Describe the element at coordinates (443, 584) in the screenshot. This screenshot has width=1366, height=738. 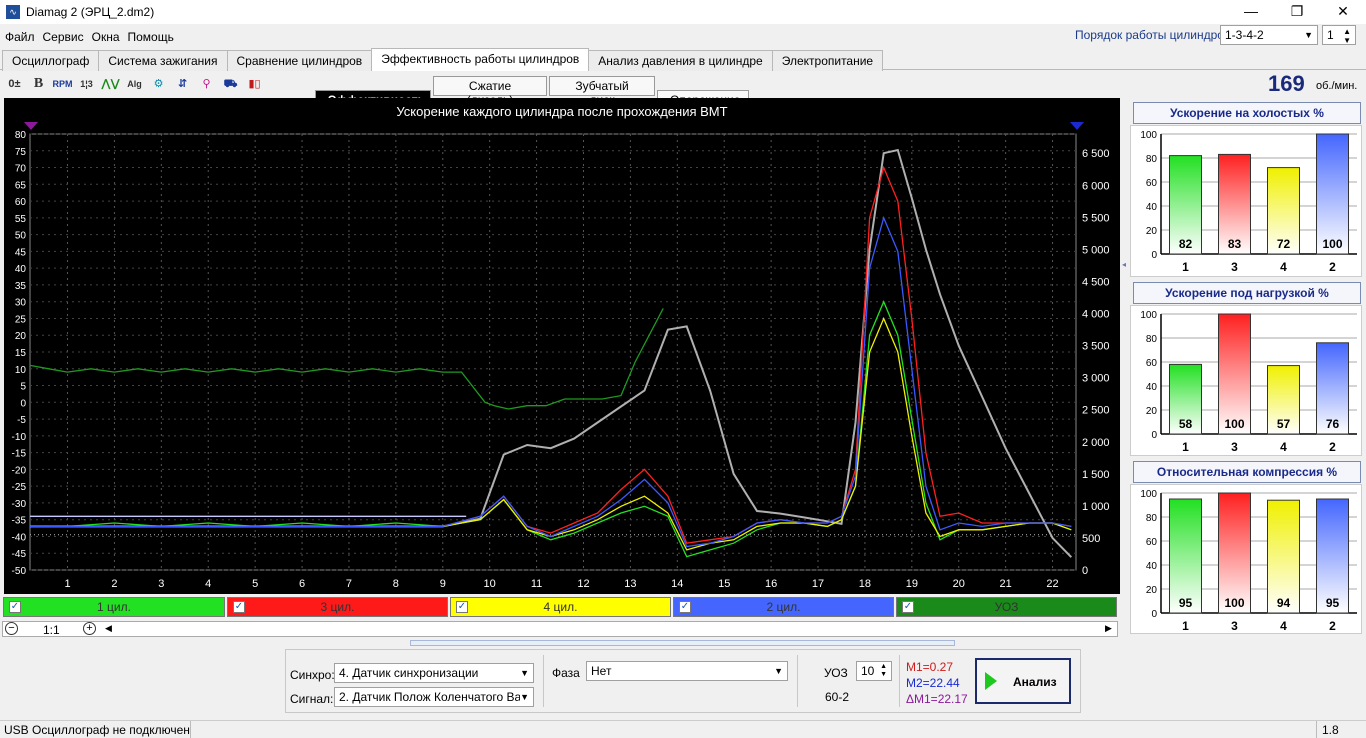
I see `x-tick-label: 9` at that location.